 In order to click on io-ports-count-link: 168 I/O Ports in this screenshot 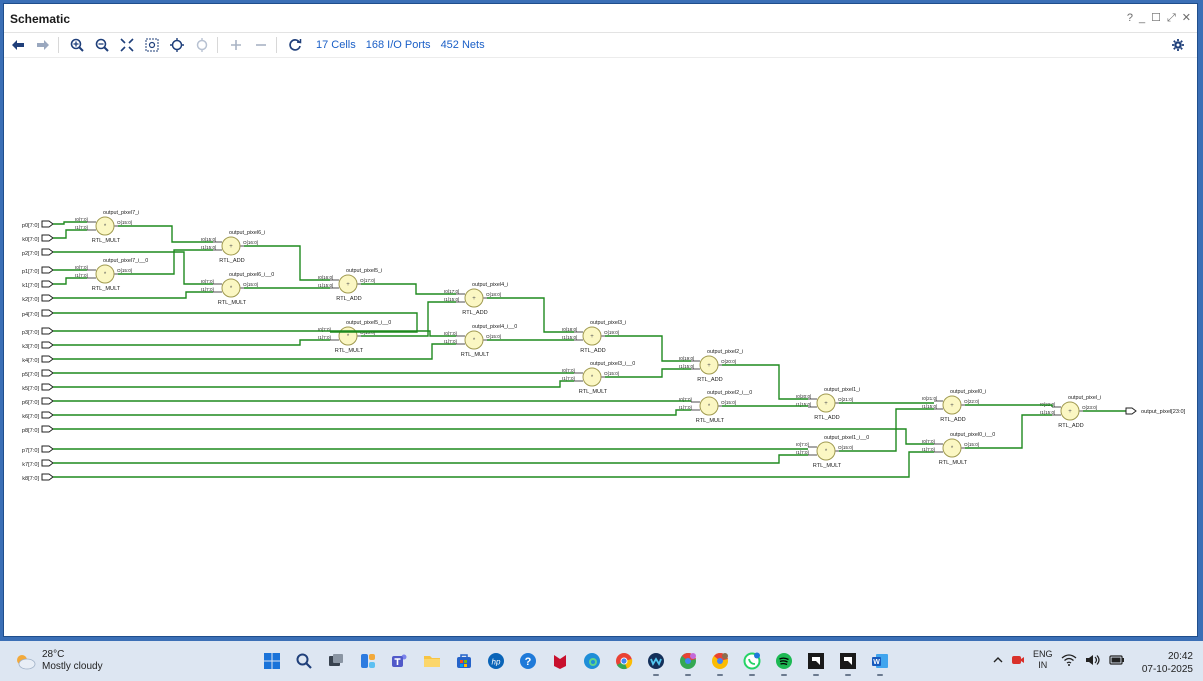, I will do `click(398, 45)`.